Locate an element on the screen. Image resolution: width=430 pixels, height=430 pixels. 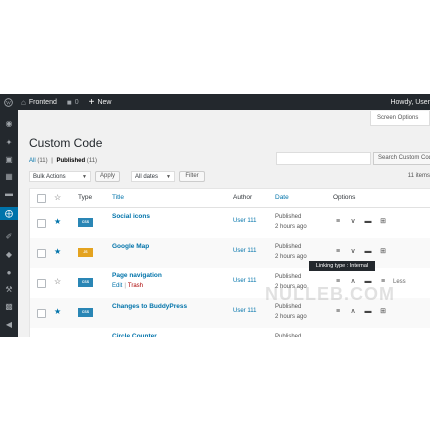
page-title: Custom Code is located at coordinates (66, 143).